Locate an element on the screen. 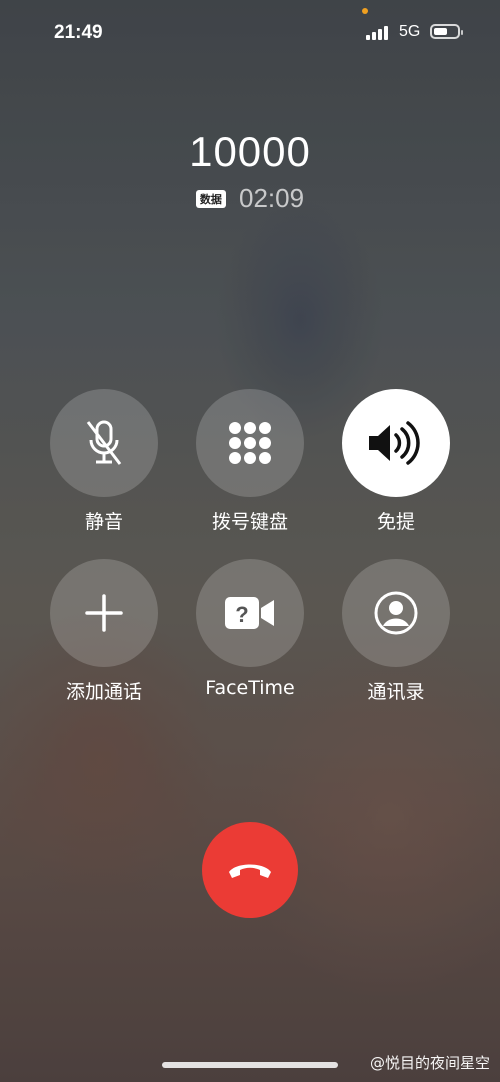 The image size is (500, 1082). call-number: 10000 is located at coordinates (250, 151).